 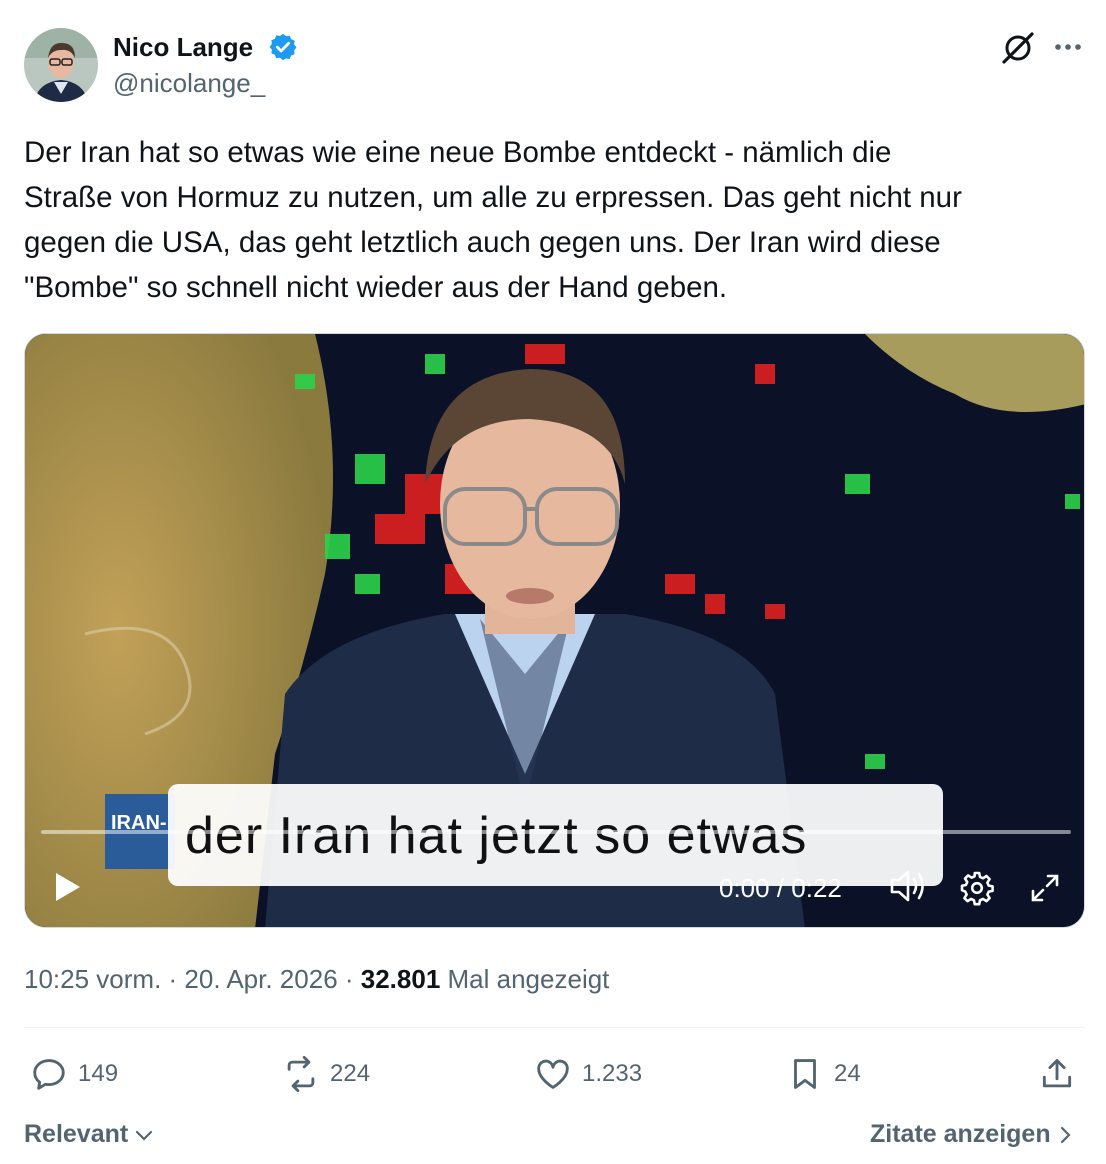 I want to click on share-button, so click(x=1062, y=1074).